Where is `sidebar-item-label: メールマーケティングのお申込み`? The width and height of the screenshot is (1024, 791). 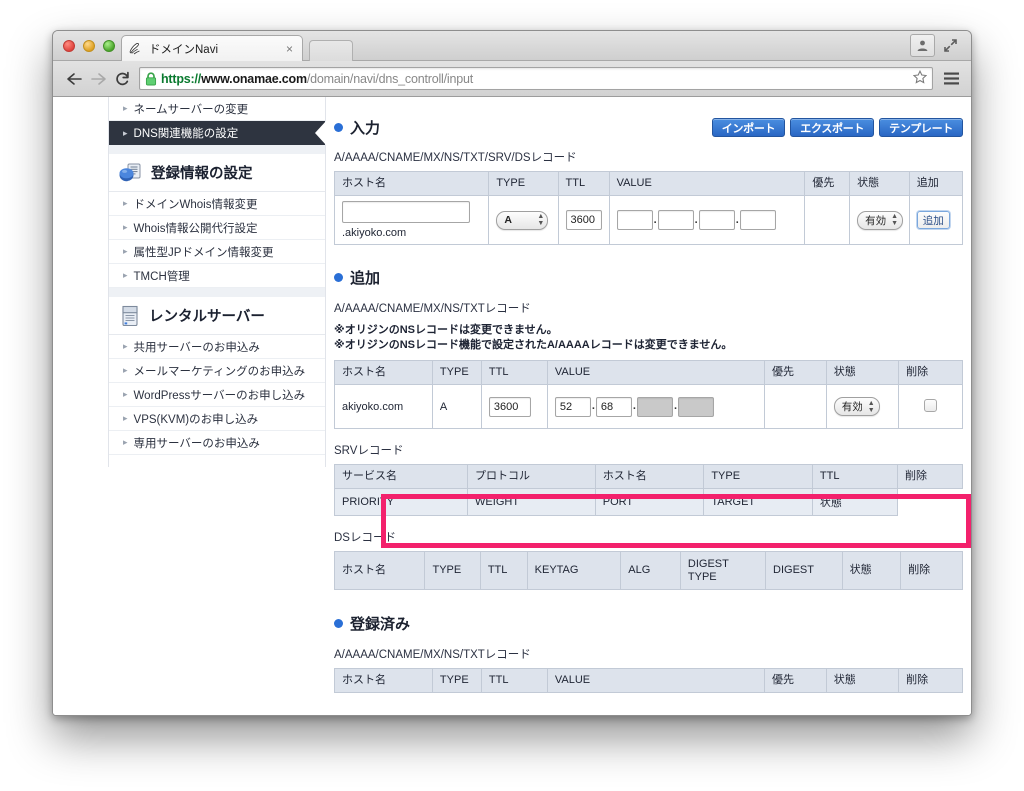
sidebar-item-label: メールマーケティングのお申込み is located at coordinates (219, 371).